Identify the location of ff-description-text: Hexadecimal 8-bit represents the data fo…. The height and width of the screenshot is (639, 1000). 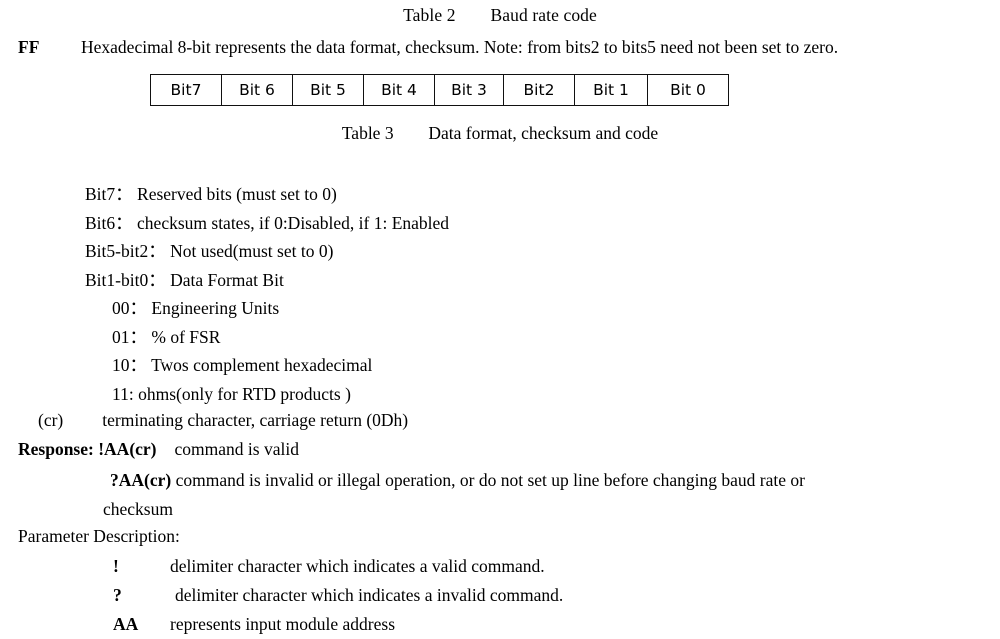
(460, 47).